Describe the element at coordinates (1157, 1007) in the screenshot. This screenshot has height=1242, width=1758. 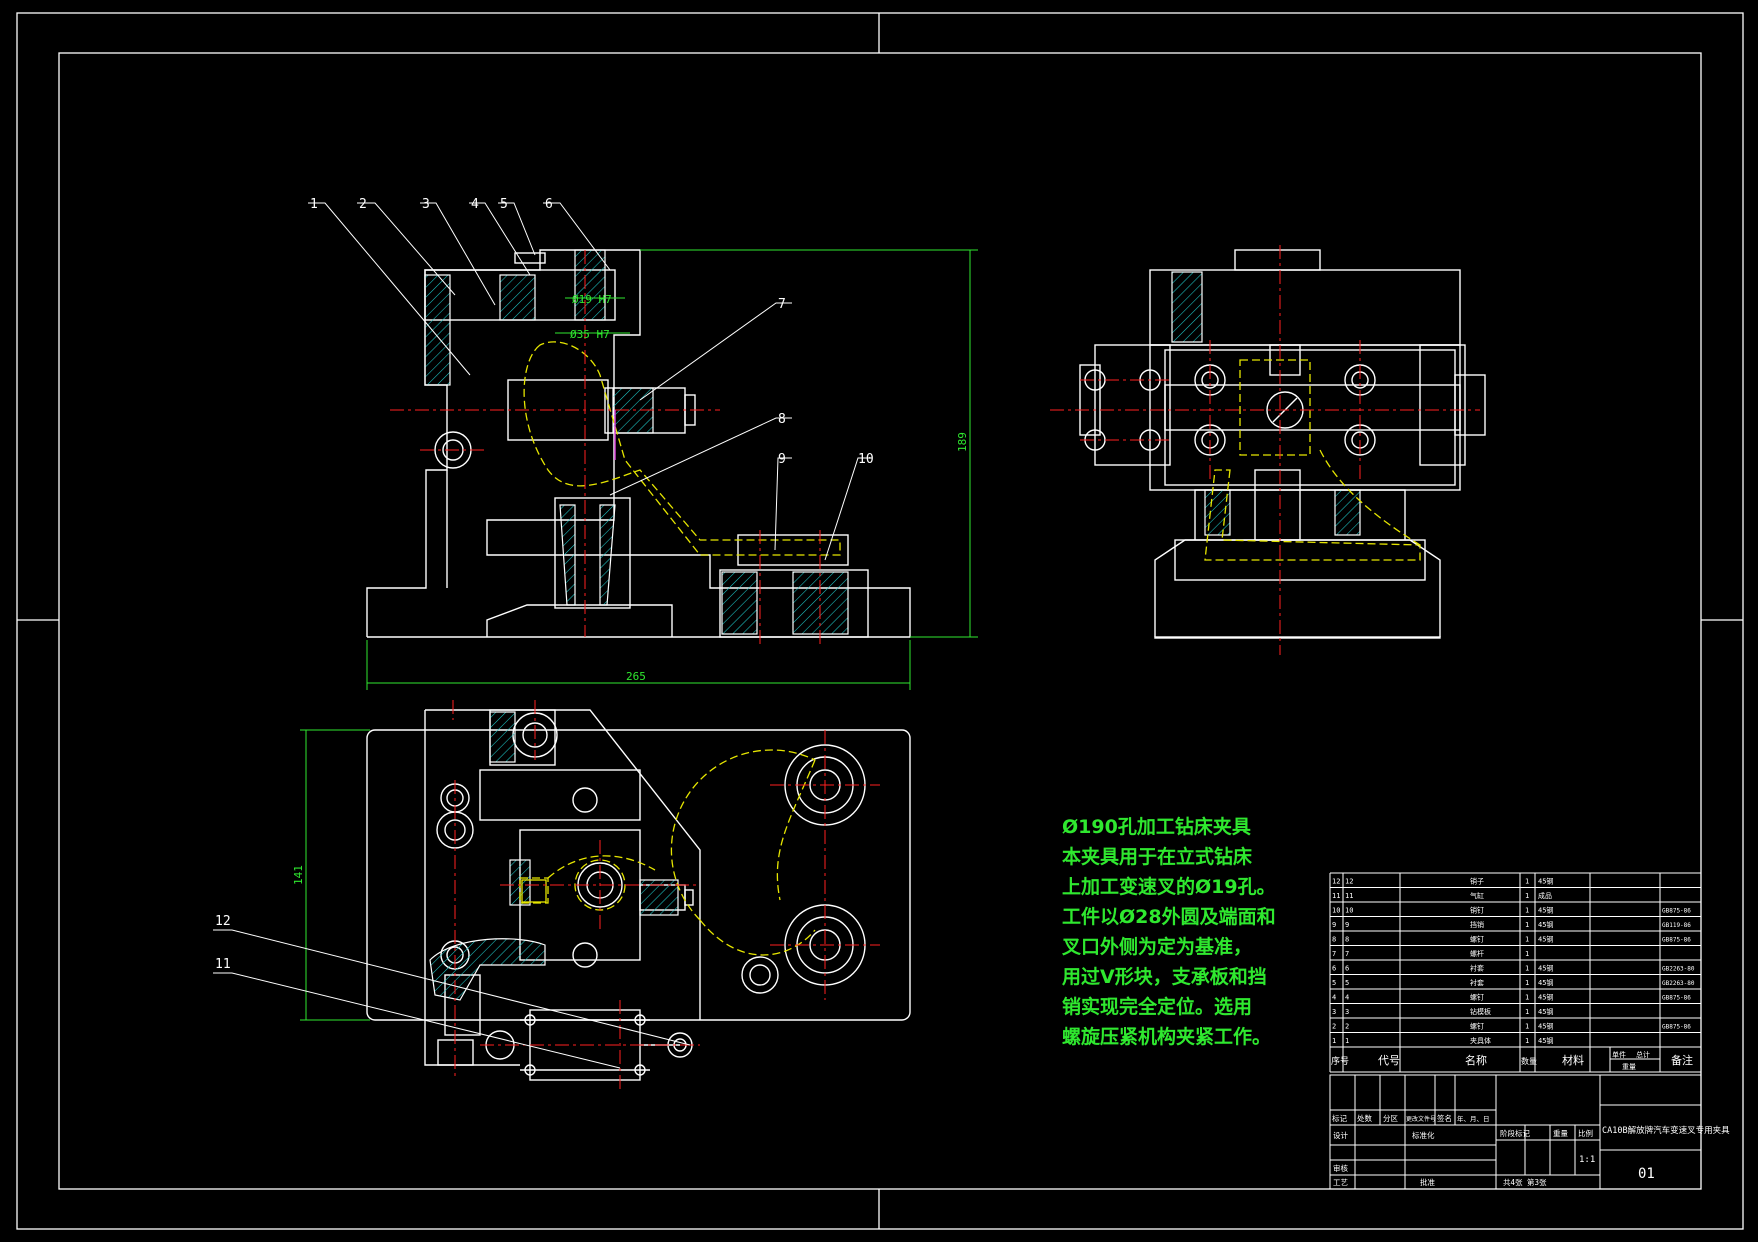
I see `note-line: 销实现完全定位。选用` at that location.